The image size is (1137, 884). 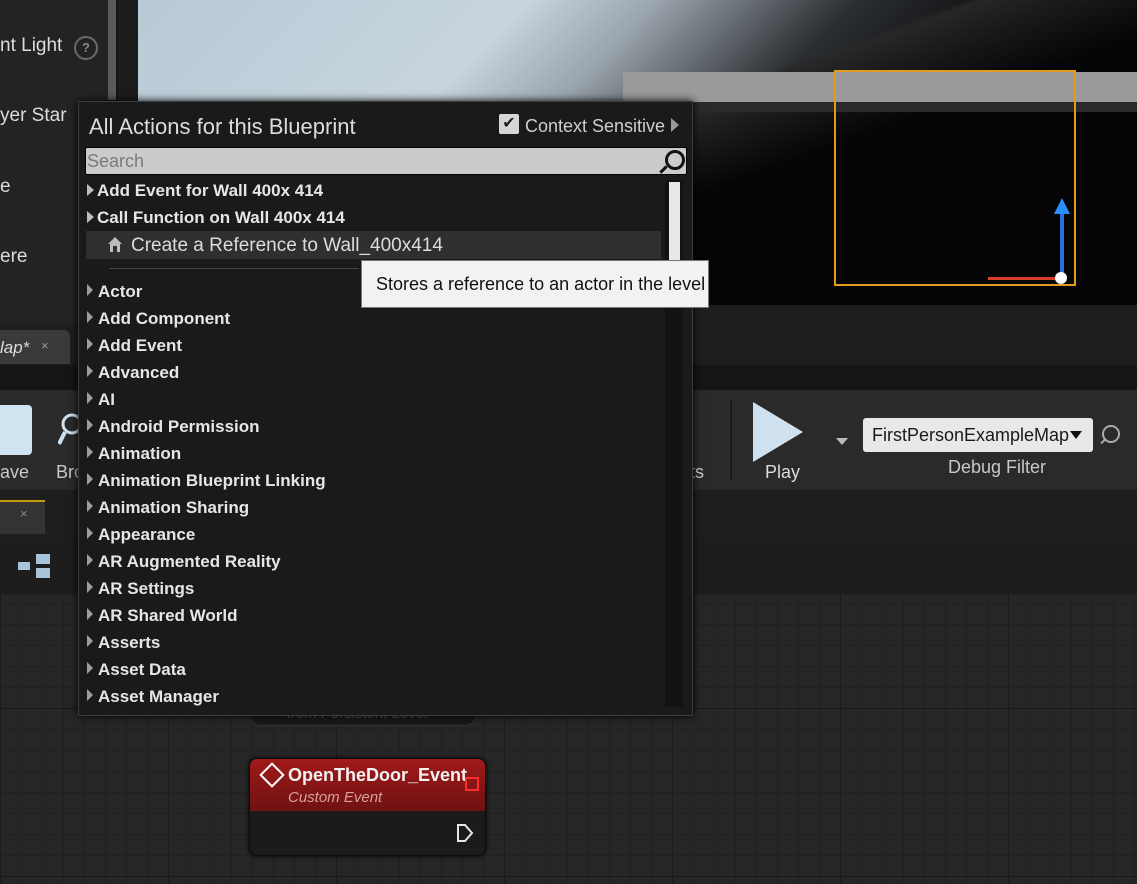 I want to click on context-expand-arrow-icon, so click(x=675, y=125).